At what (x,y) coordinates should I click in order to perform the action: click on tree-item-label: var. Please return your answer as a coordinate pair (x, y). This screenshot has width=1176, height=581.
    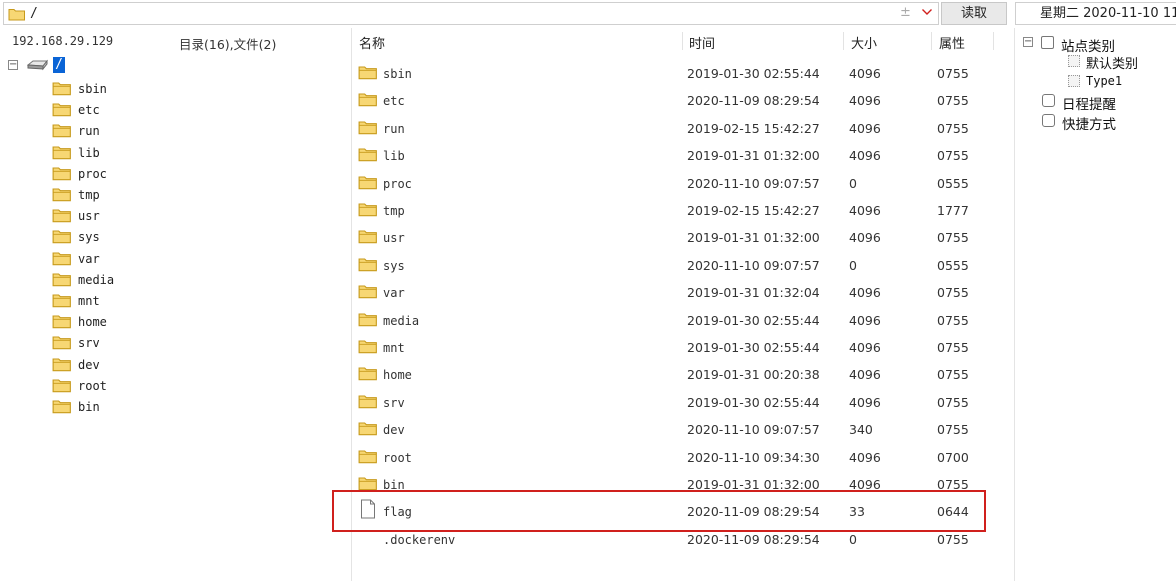
    Looking at the image, I should click on (89, 258).